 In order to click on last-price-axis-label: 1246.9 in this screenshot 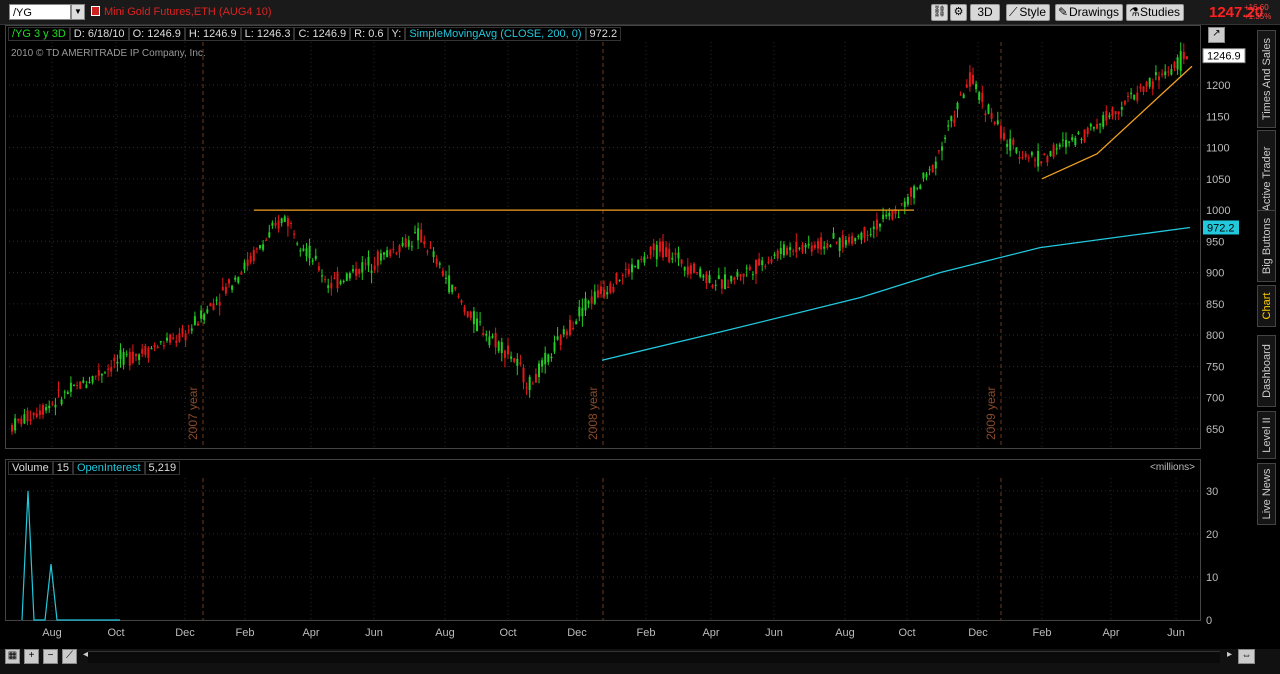, I will do `click(1224, 57)`.